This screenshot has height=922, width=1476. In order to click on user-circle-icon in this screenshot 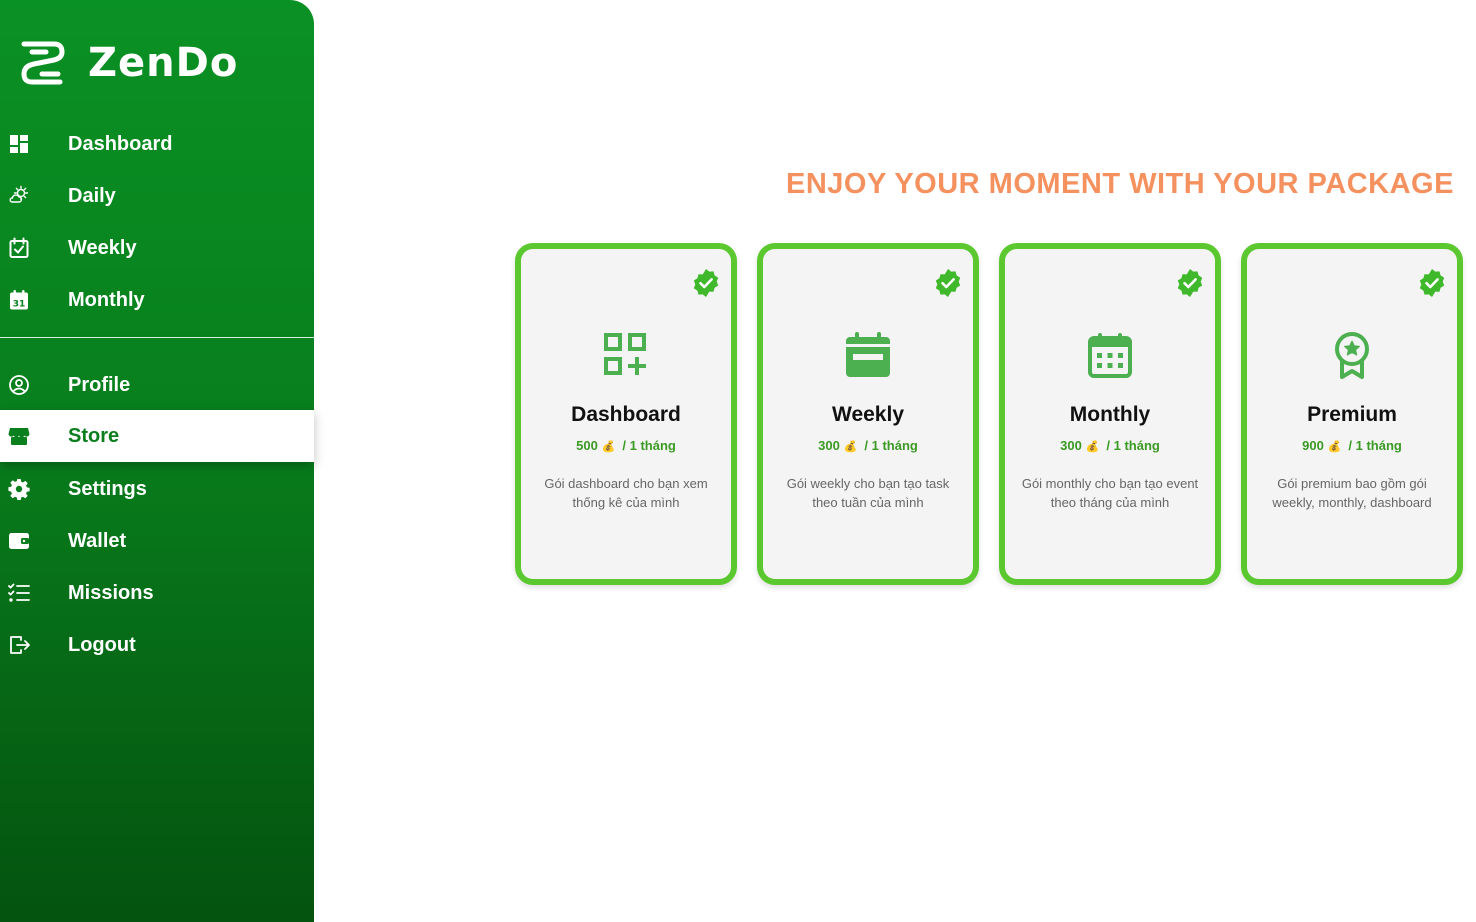, I will do `click(19, 385)`.